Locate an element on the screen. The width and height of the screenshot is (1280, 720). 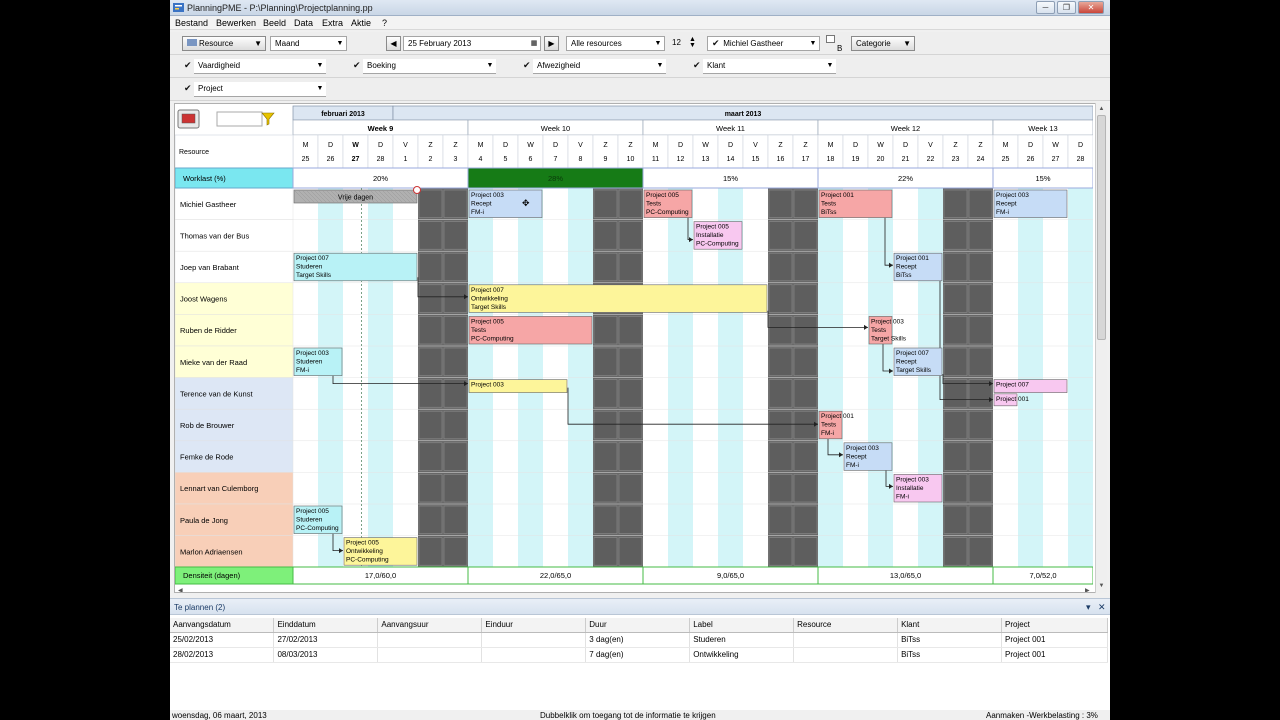
scroll-left-icon: ◀ is located at coordinates (180, 590).